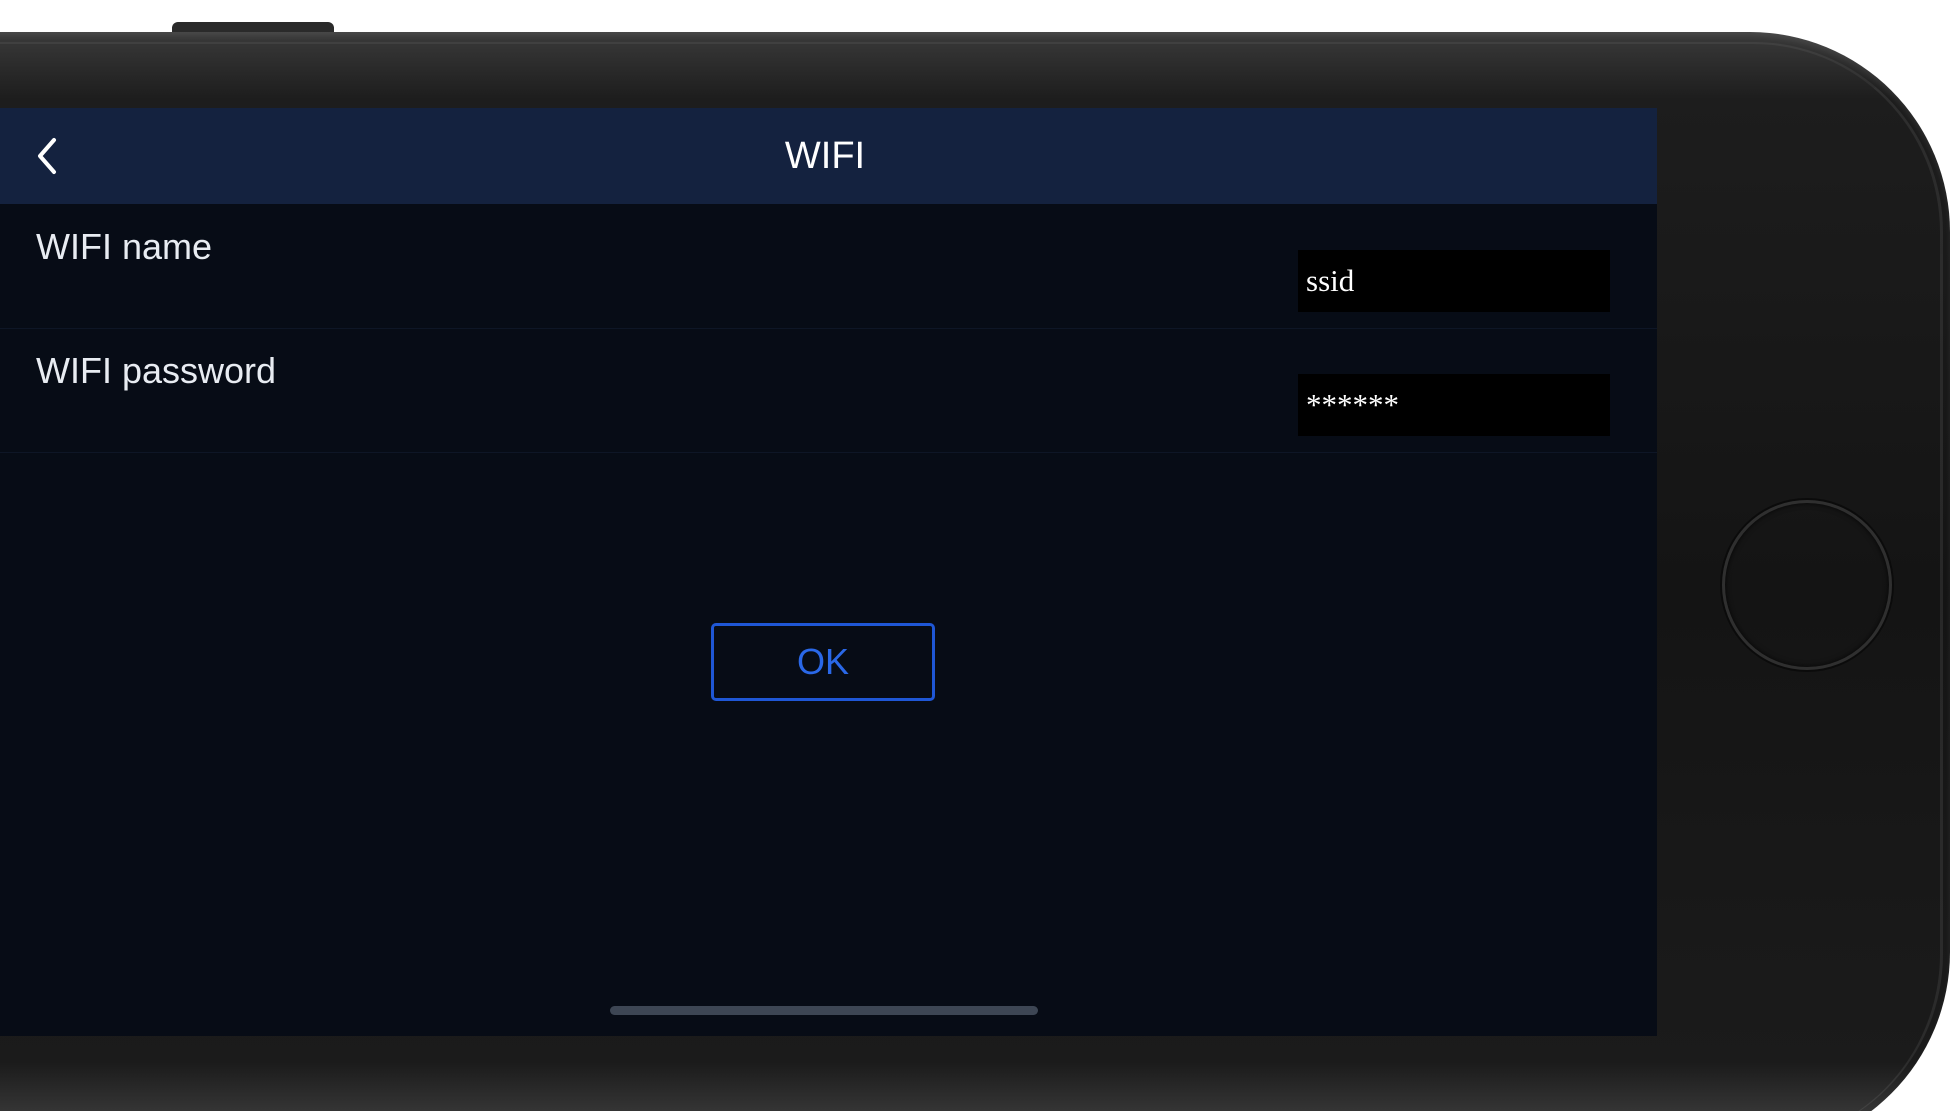 This screenshot has width=1950, height=1111. I want to click on home-indicator, so click(824, 1010).